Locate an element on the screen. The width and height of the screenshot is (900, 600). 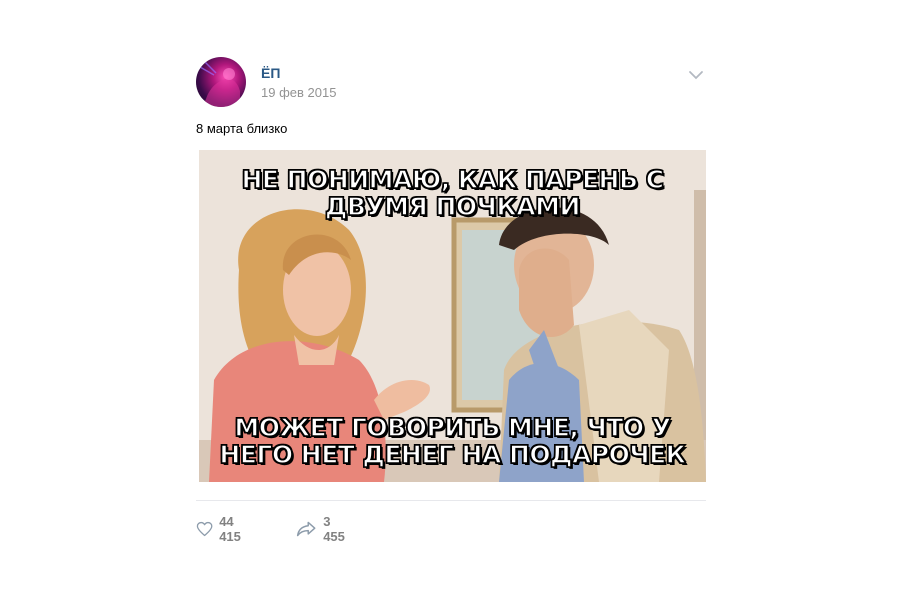
meme-caption-top: НЕ ПОНИМАЮ, КАК ПАРЕНЬ С ДВУМЯ ПОЧКАМИ is located at coordinates (453, 193).